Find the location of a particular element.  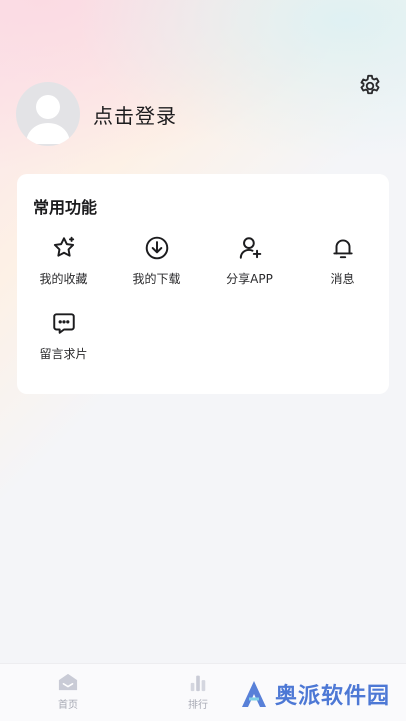

downloads-label: 我的下载 is located at coordinates (156, 279).